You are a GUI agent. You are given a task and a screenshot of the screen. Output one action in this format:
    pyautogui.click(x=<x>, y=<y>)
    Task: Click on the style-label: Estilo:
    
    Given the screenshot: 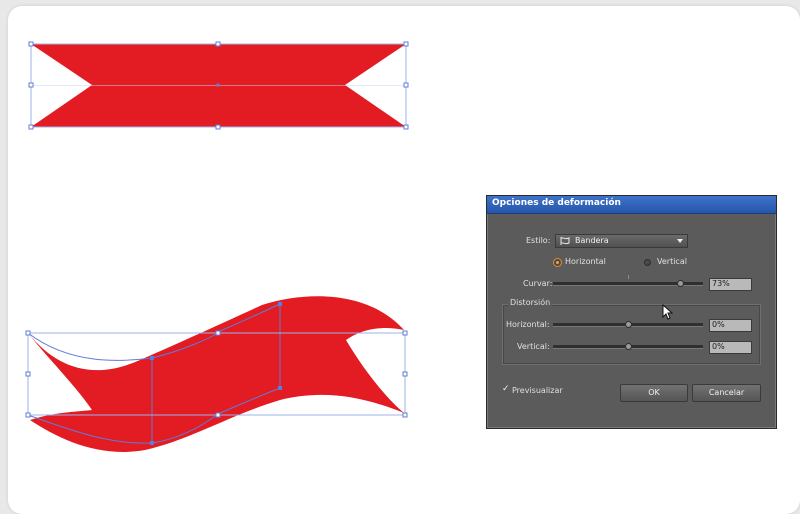 What is the action you would take?
    pyautogui.click(x=538, y=240)
    